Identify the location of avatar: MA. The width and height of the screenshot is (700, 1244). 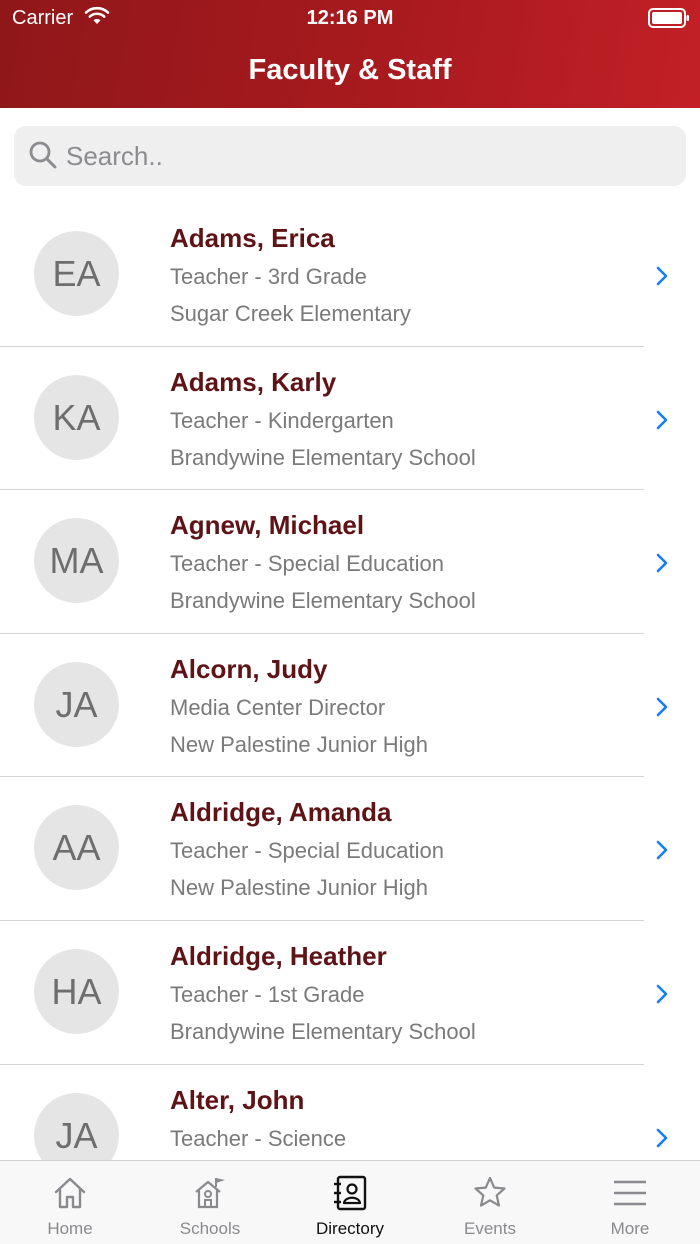
(76, 561).